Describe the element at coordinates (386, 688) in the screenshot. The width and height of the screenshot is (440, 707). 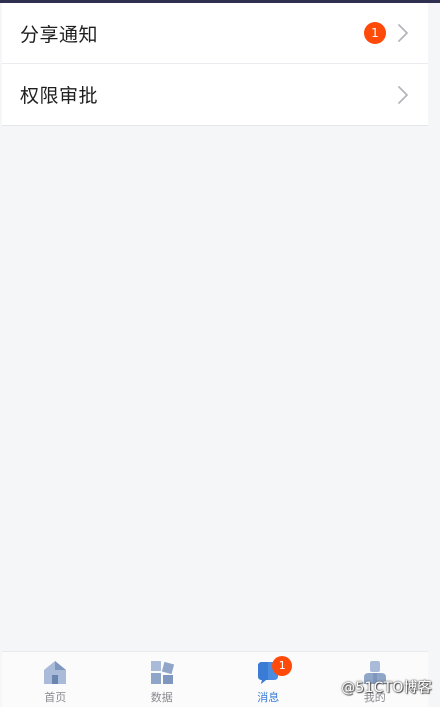
I see `watermark: @51CTO博客` at that location.